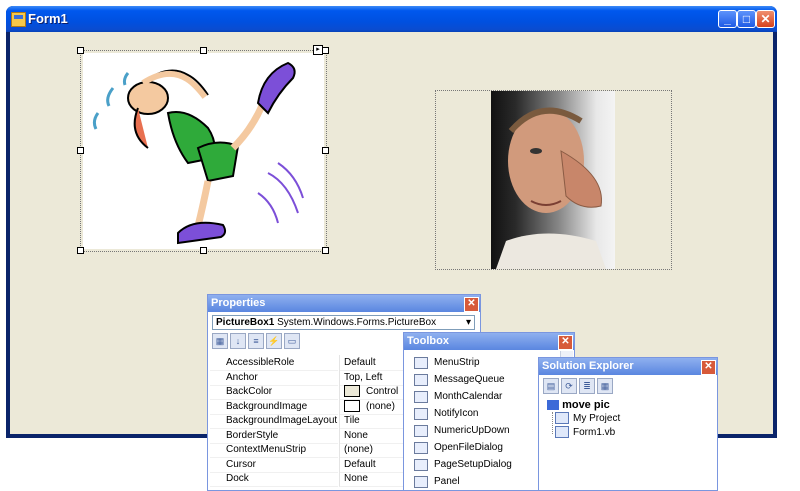  I want to click on properties-title: Properties, so click(238, 303).